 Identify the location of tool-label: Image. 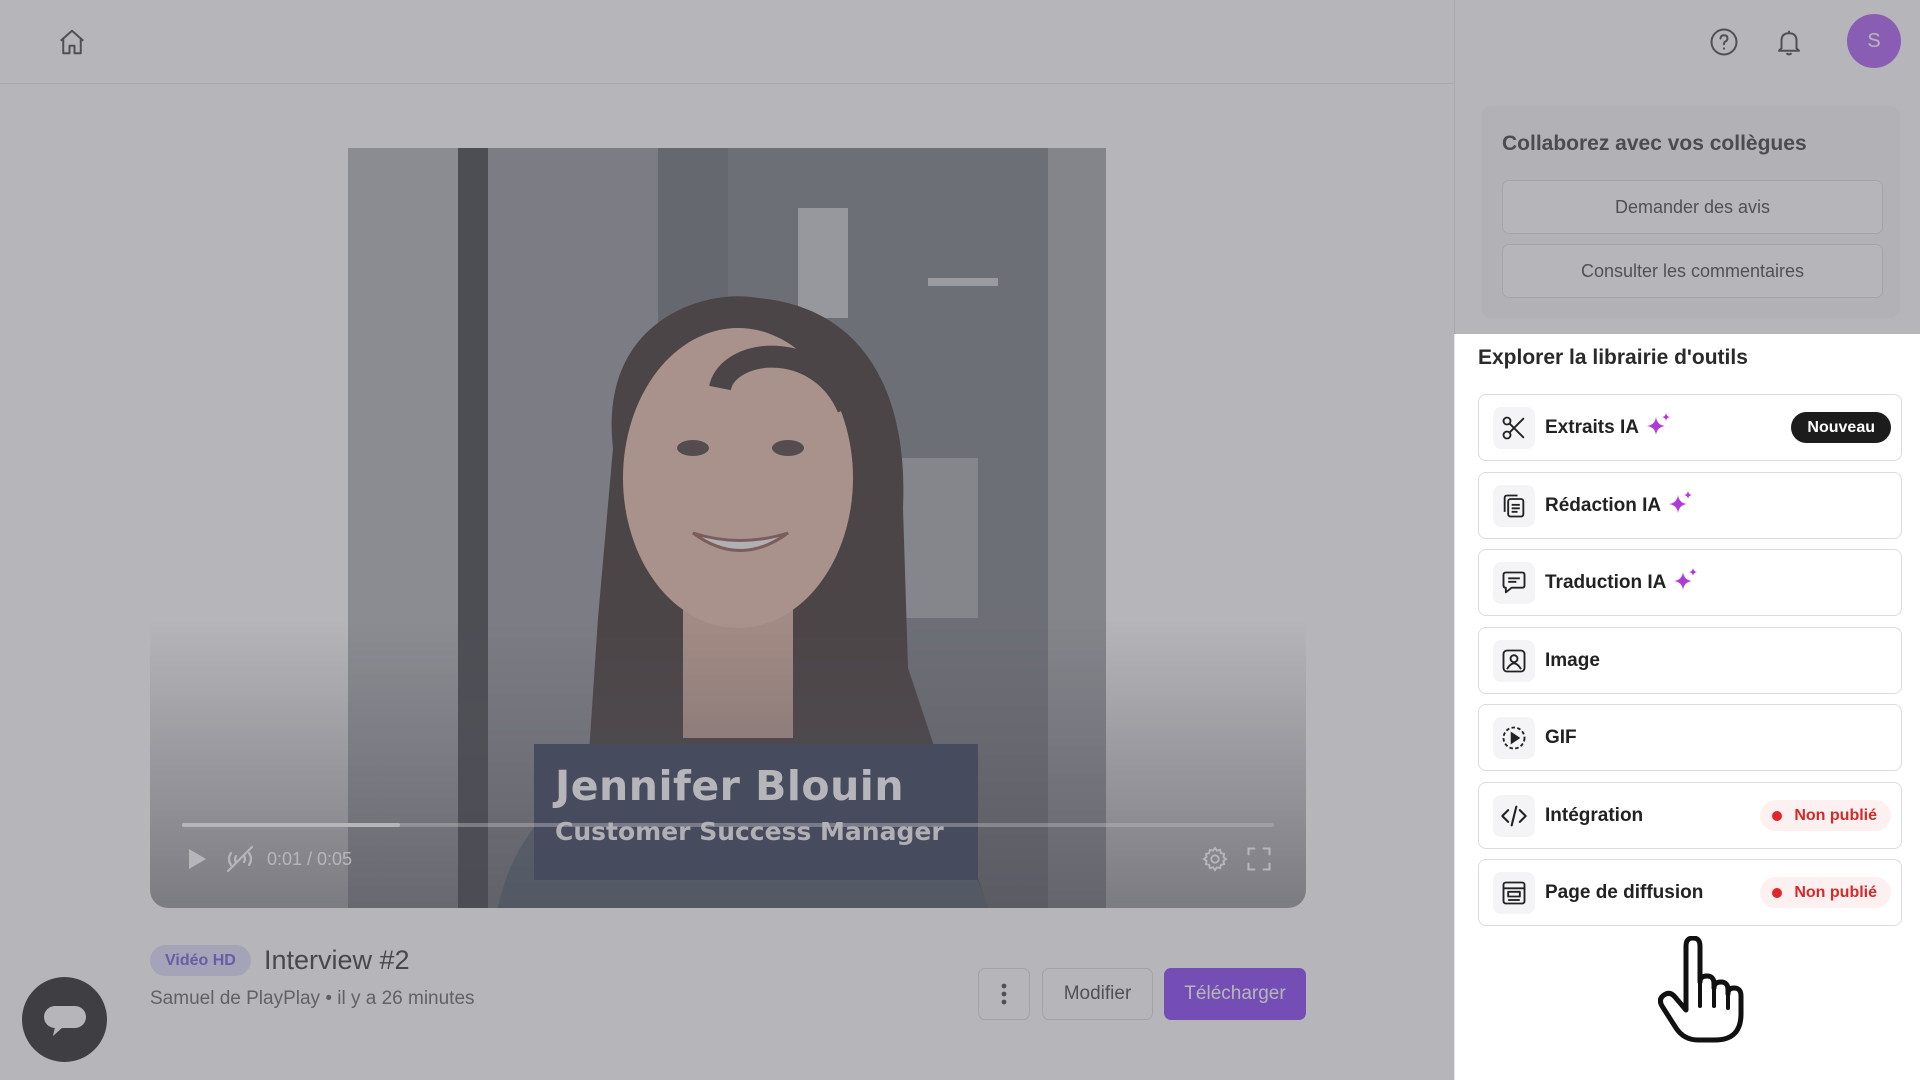
(1572, 660).